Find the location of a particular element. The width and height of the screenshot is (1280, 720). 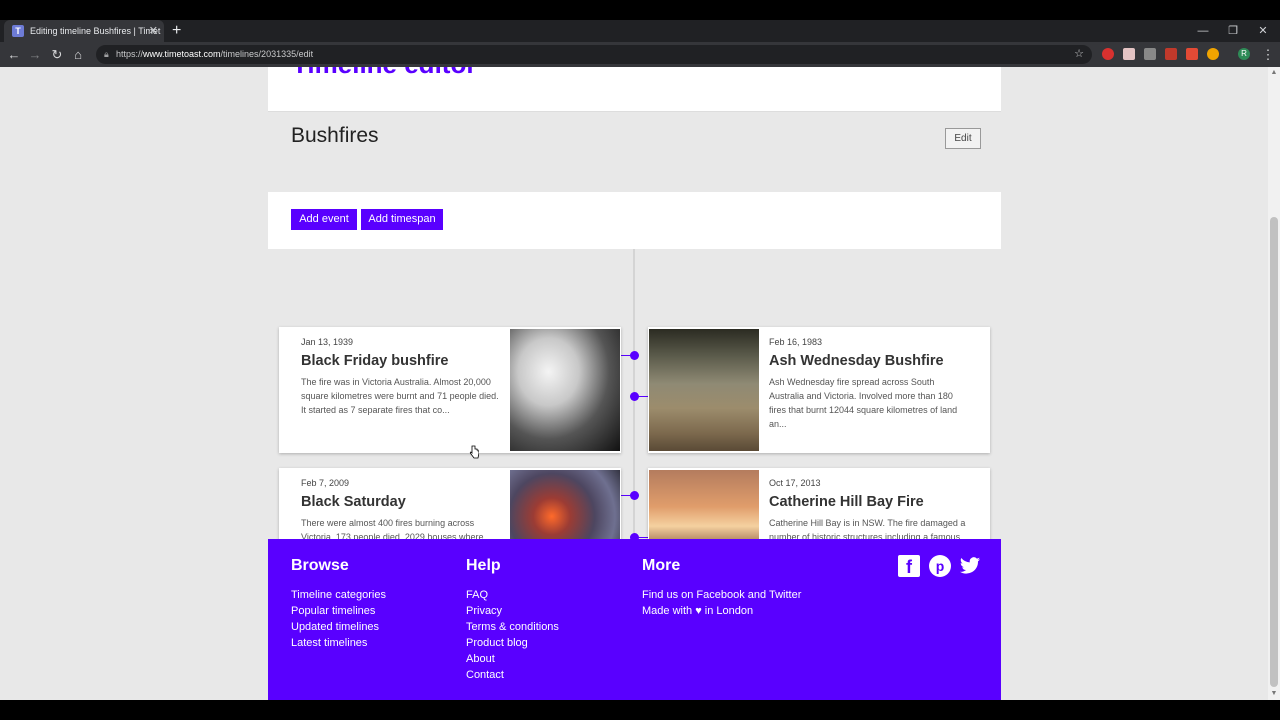

add-timespan-button: Add timespan is located at coordinates (402, 219).